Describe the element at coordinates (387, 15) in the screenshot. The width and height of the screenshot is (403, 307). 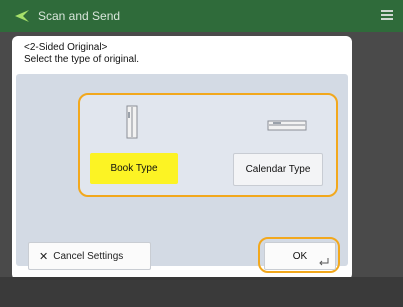
I see `menu-icon` at that location.